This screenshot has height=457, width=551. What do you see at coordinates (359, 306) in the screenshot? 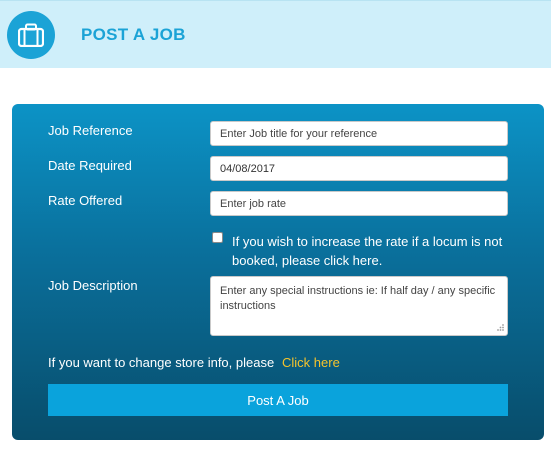
I see `job-description-textarea` at bounding box center [359, 306].